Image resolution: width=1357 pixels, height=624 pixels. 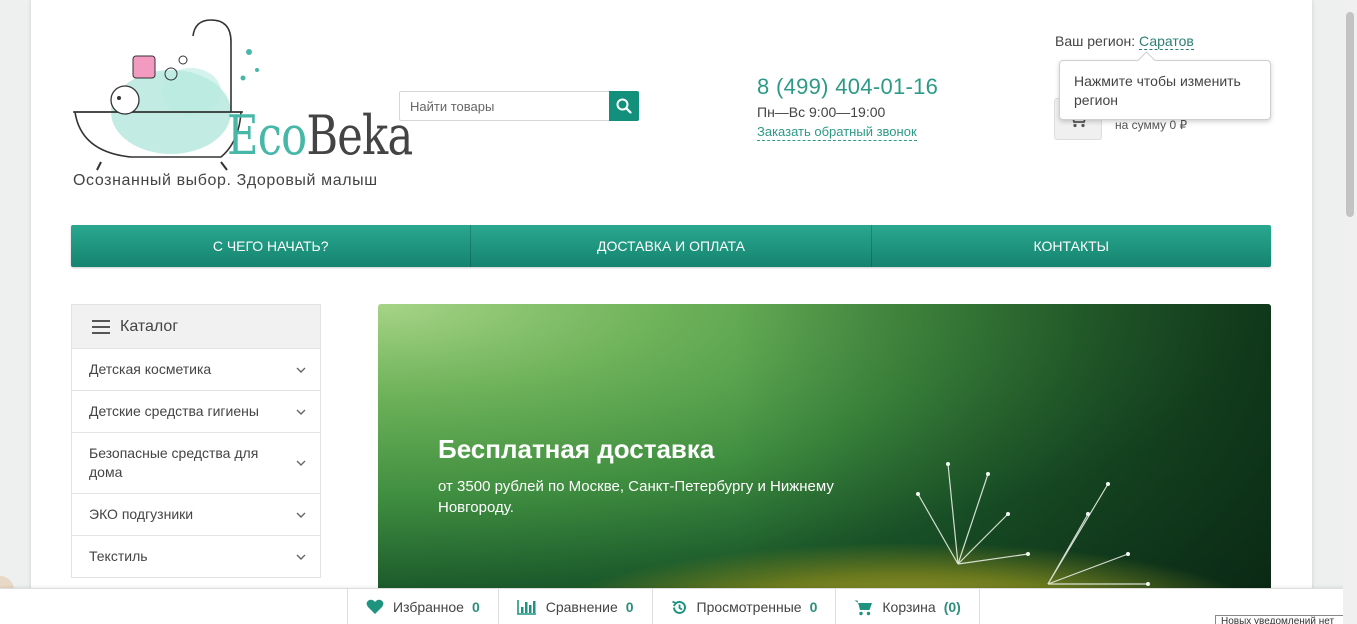 I want to click on viewed-button: Просмотренные 0, so click(x=745, y=606).